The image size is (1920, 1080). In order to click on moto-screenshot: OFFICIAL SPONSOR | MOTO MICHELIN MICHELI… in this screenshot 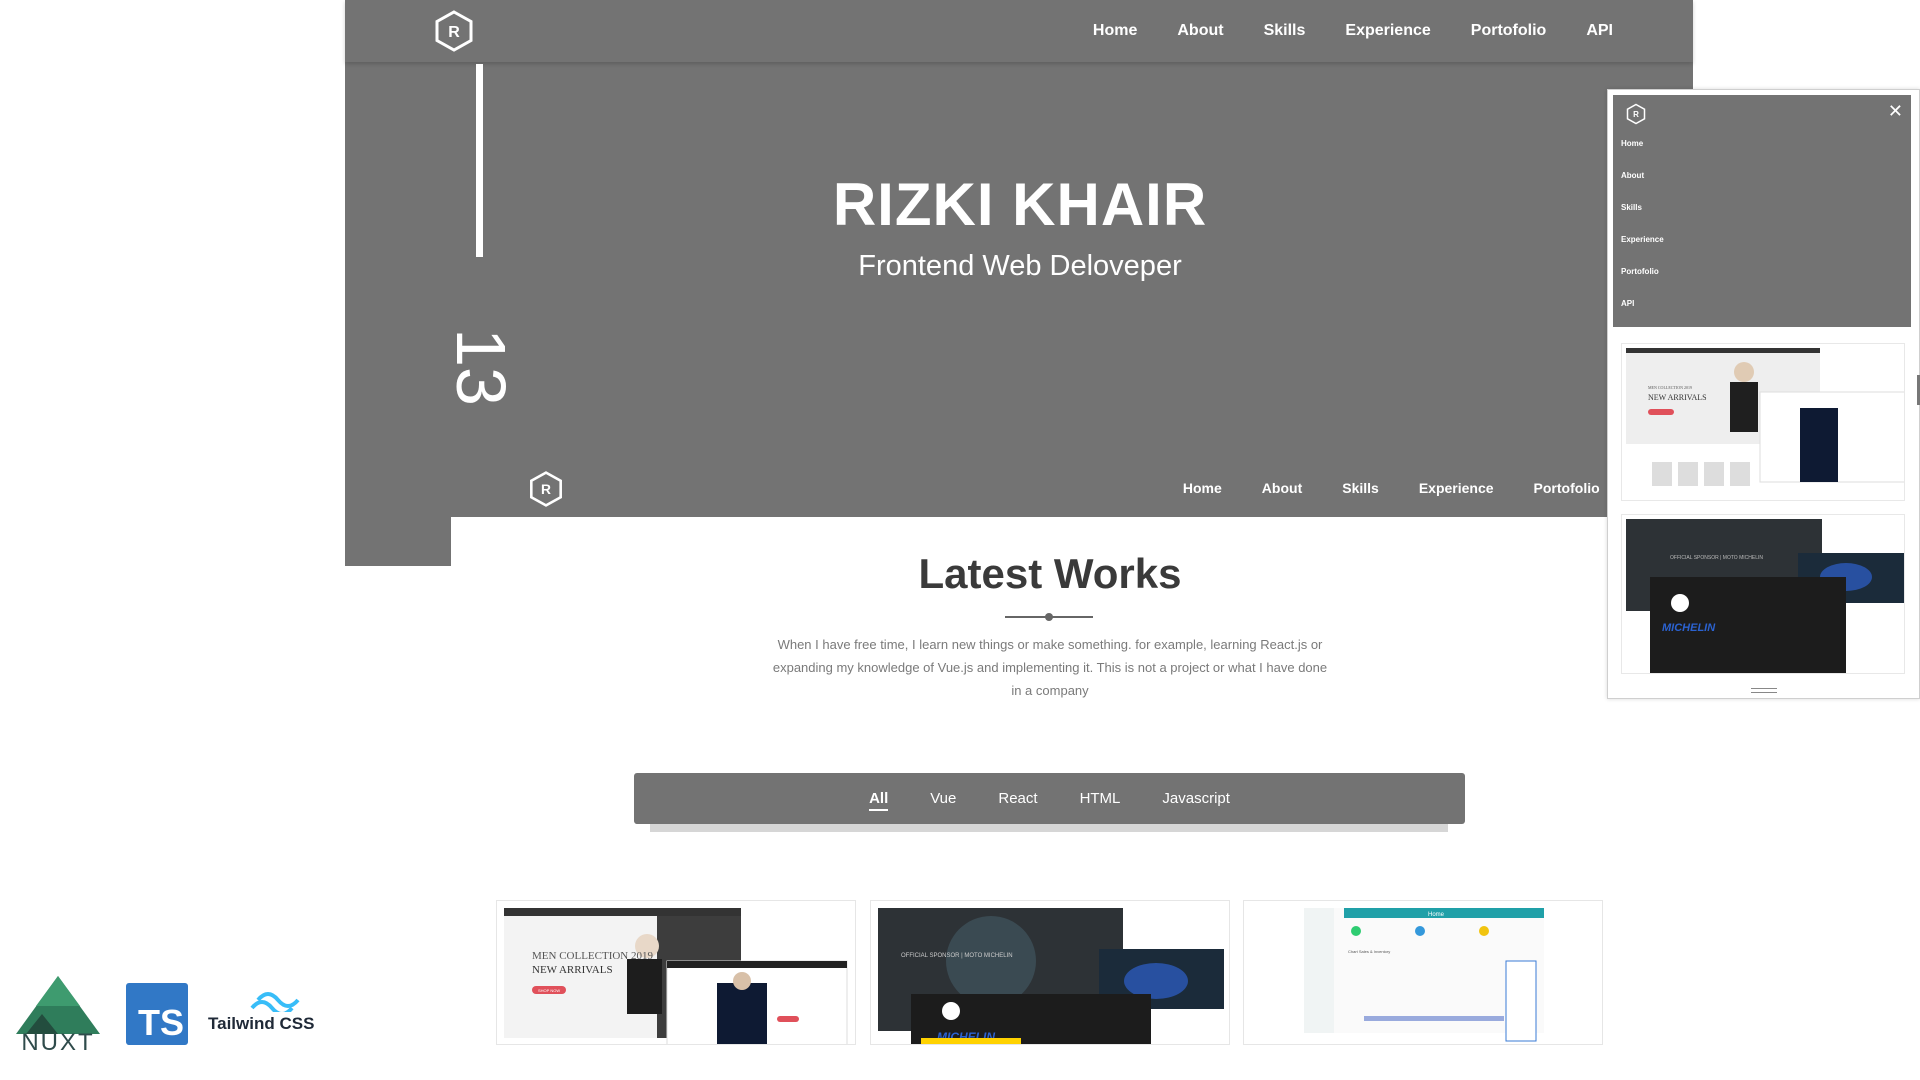, I will do `click(1051, 976)`.